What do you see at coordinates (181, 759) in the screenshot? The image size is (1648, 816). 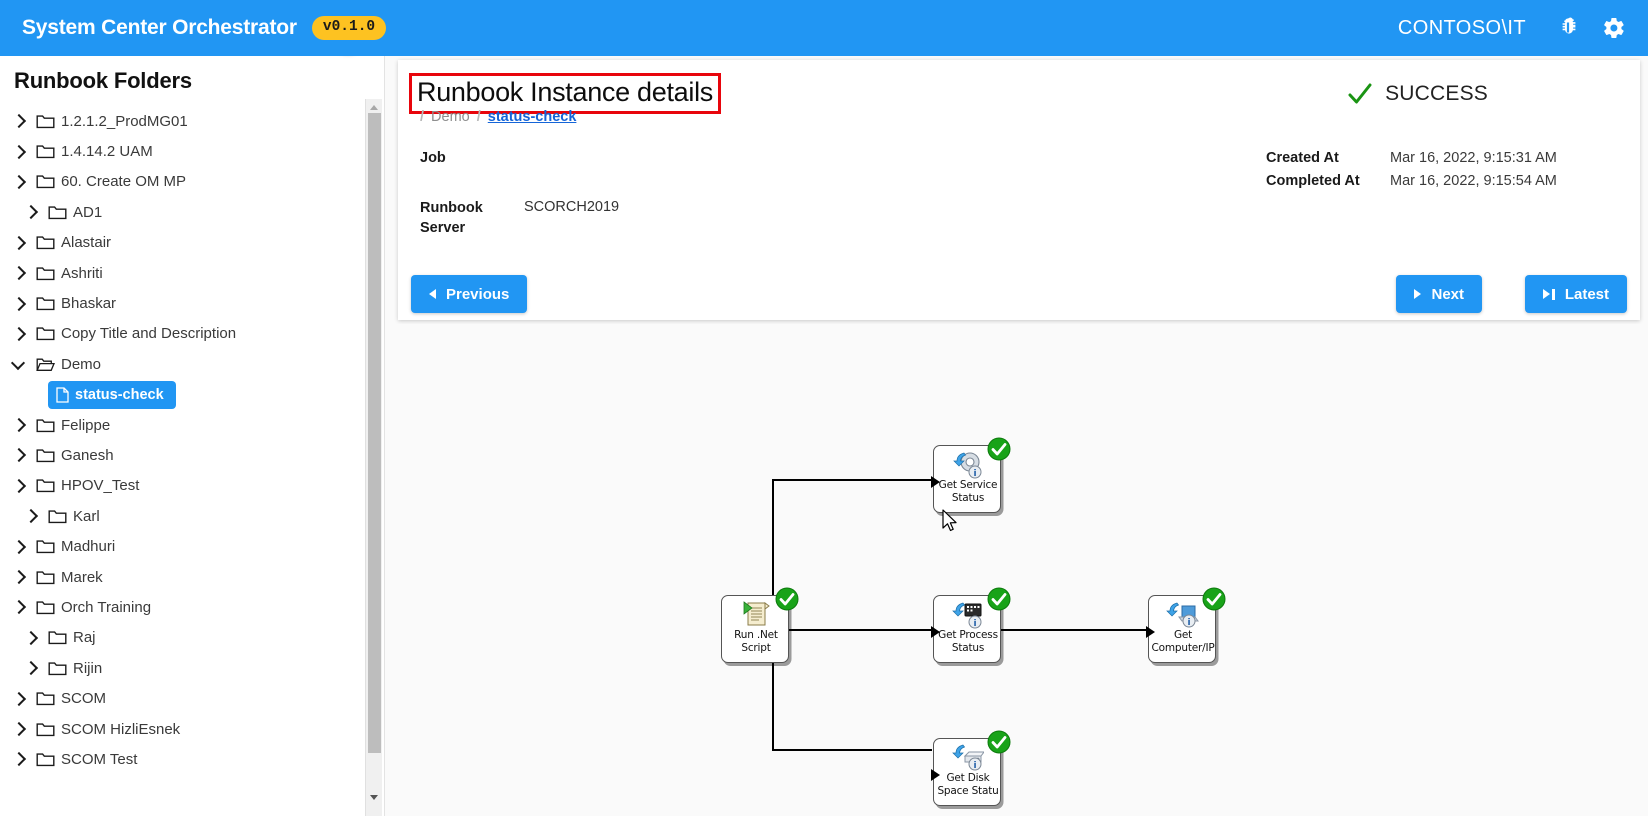 I see `sidebar-folder-scom-test: SCOM Test` at bounding box center [181, 759].